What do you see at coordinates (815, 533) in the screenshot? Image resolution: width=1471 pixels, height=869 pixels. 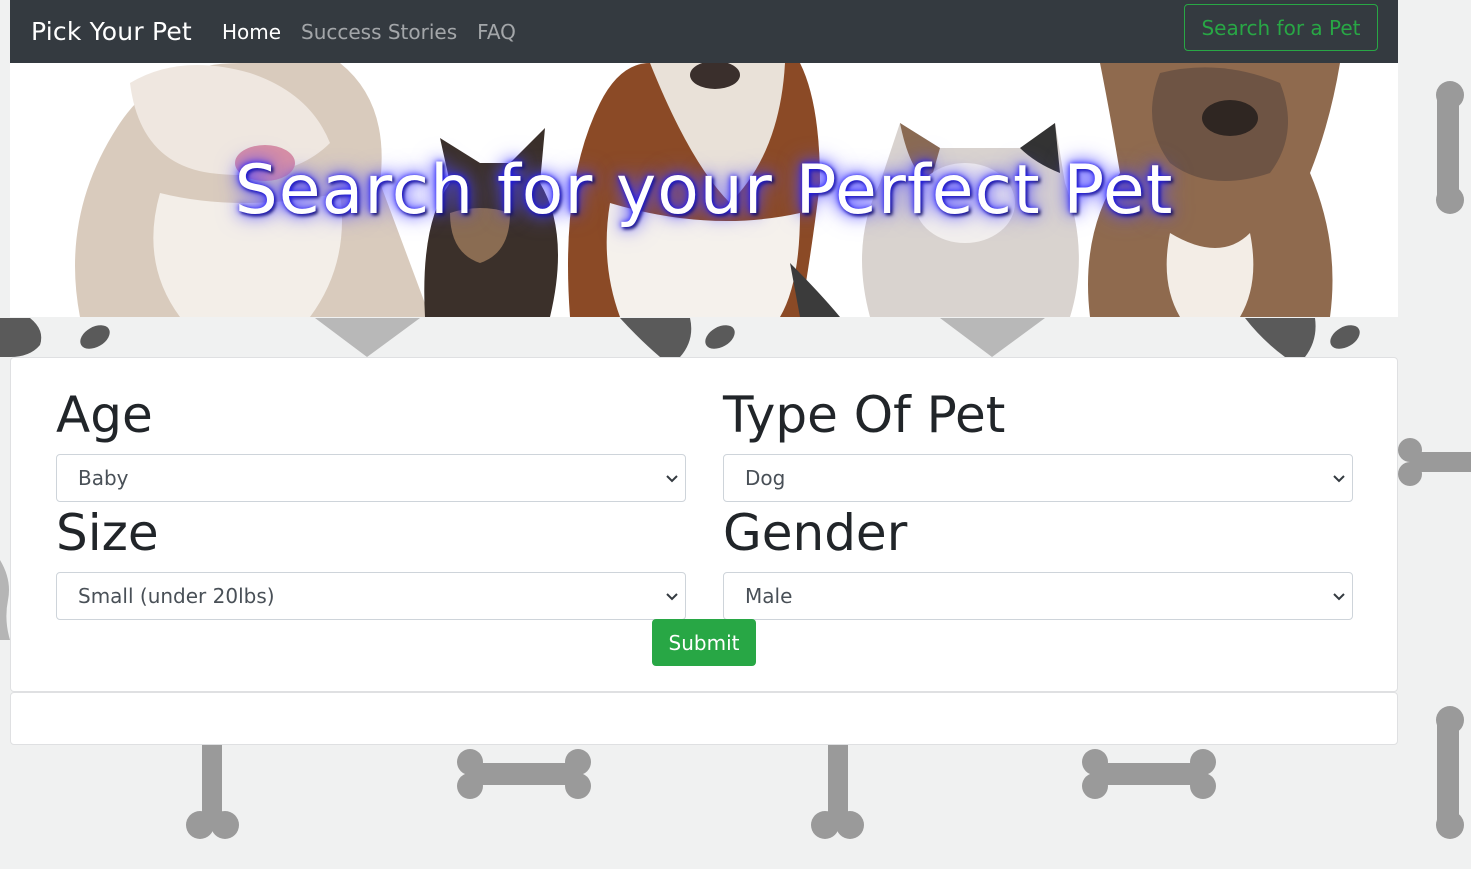 I see `gender-label: Gender` at bounding box center [815, 533].